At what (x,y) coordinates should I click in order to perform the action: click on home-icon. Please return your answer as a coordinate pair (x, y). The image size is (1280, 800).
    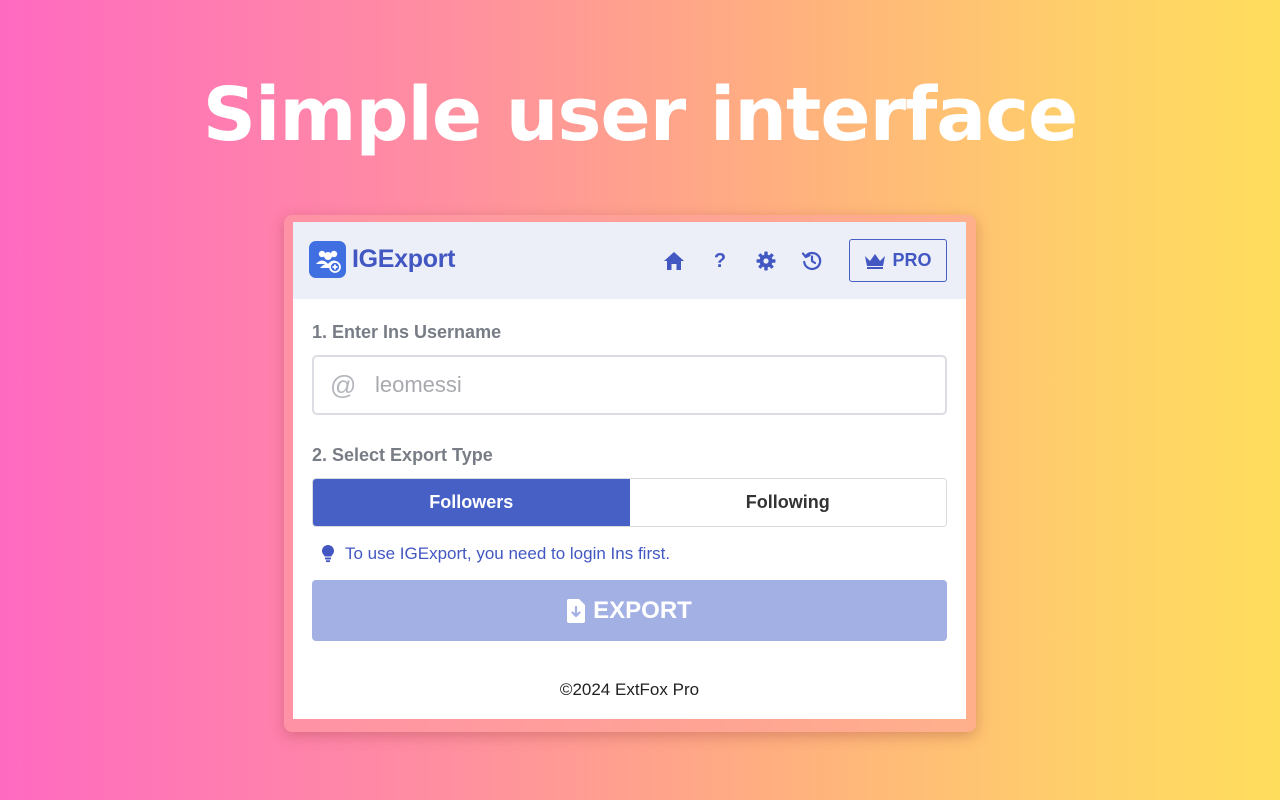
    Looking at the image, I should click on (674, 261).